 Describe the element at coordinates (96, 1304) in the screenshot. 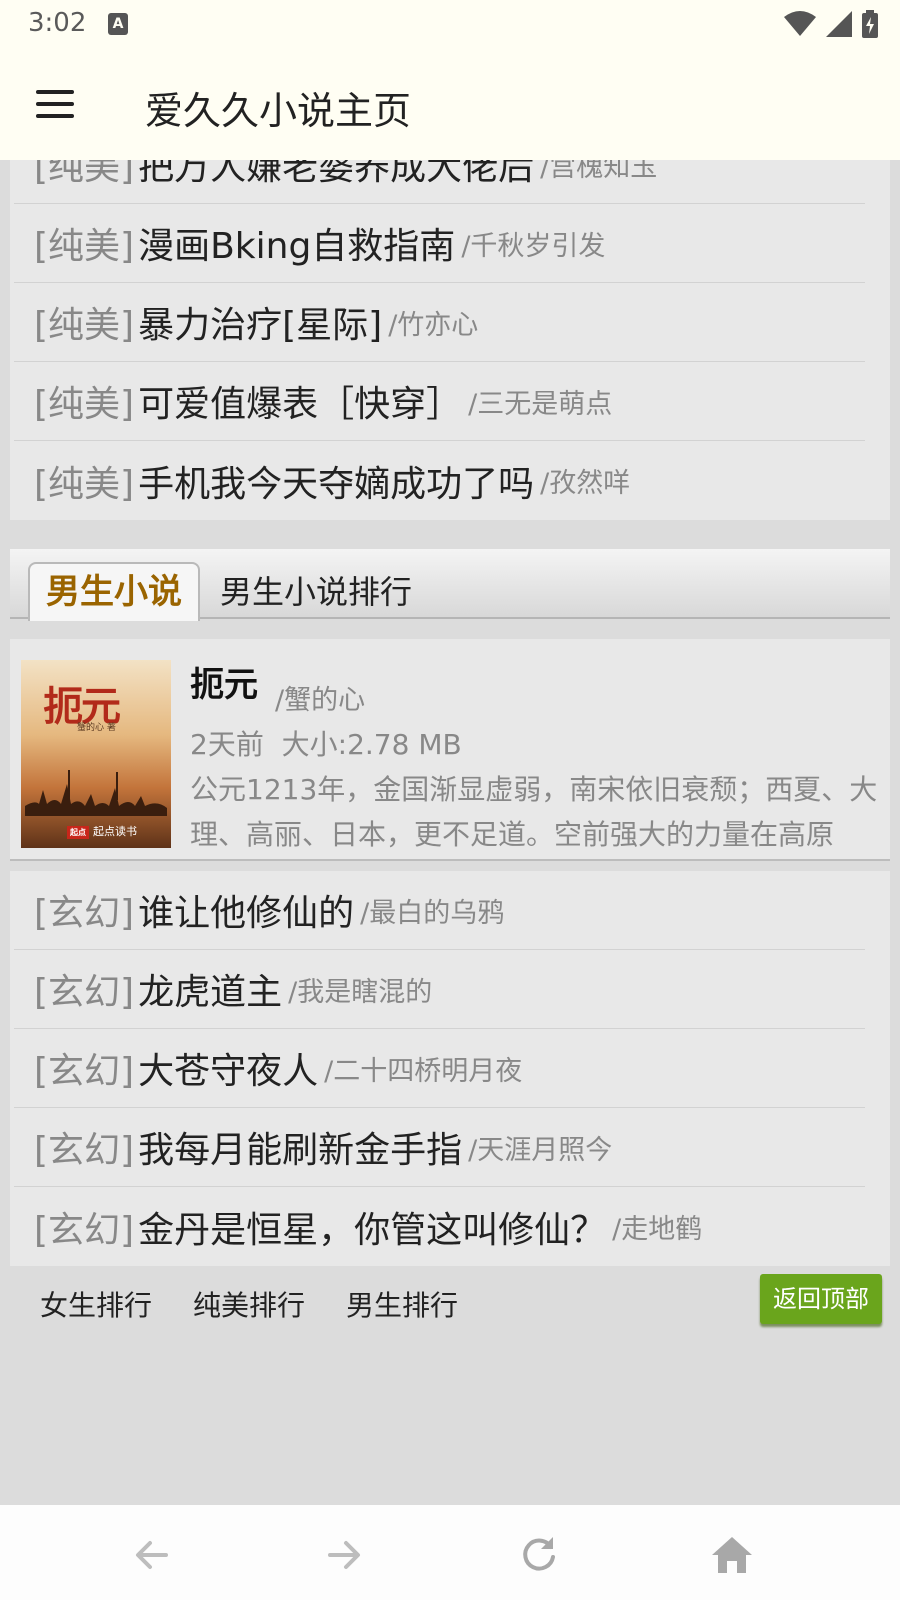

I see `link-female-ranking: 女生排行` at that location.